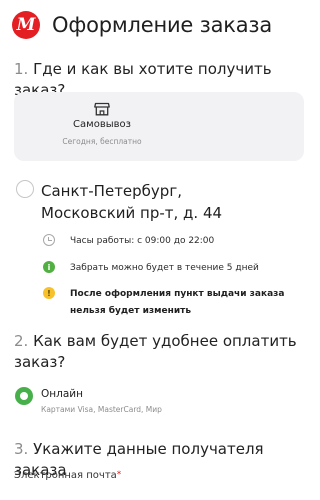 The height and width of the screenshot is (500, 320). I want to click on email-field-label: Электронная почта*, so click(67, 475).